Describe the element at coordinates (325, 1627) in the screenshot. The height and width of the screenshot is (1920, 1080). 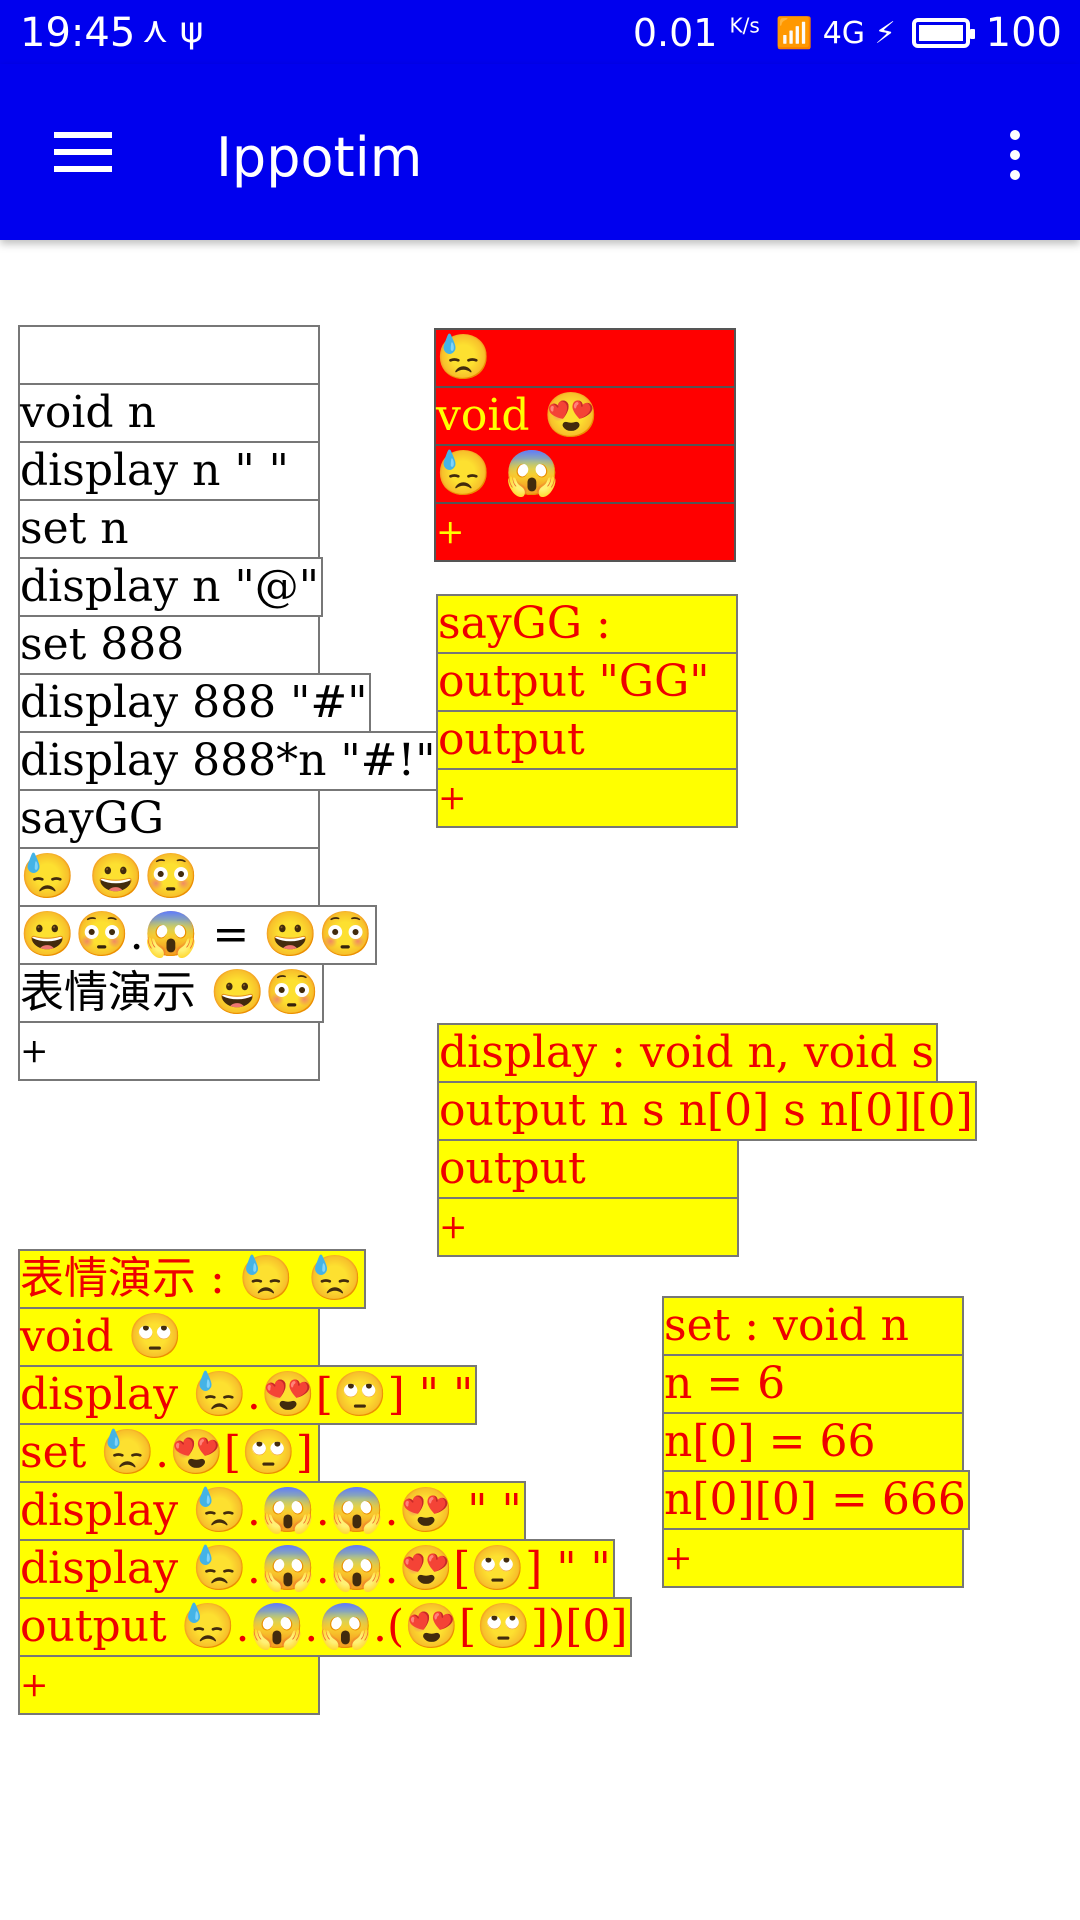
I see `block-row: output 😓.😱.😱.(😍[🙄])[0]` at that location.